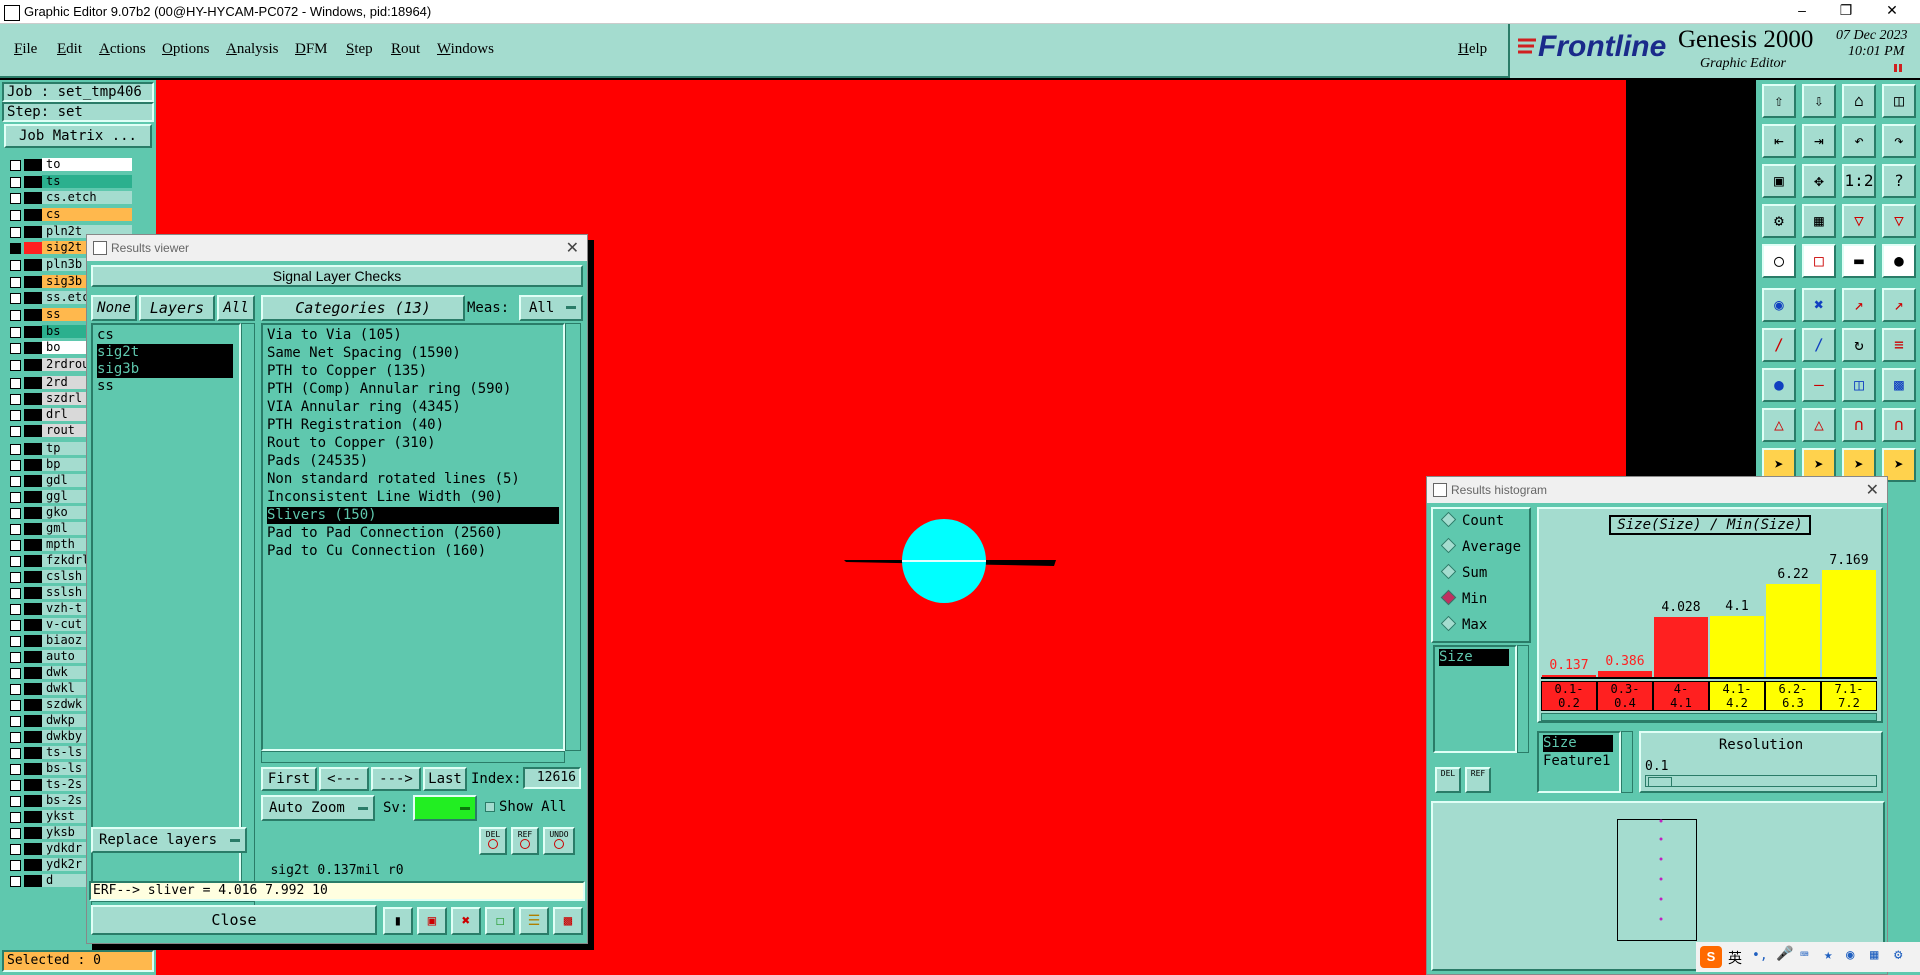  Describe the element at coordinates (552, 778) in the screenshot. I see `index-field: 12616` at that location.